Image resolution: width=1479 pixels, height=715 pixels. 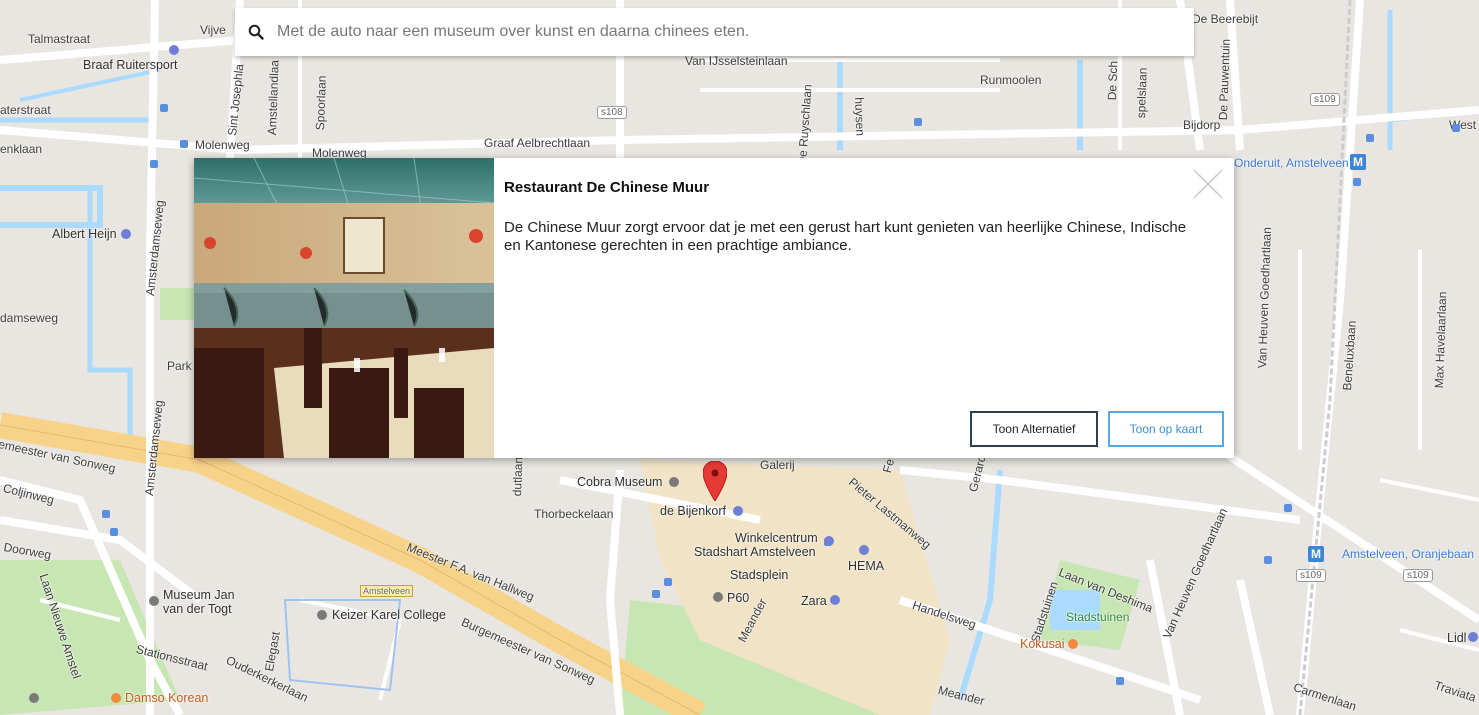 I want to click on restaurant-photo, so click(x=344, y=308).